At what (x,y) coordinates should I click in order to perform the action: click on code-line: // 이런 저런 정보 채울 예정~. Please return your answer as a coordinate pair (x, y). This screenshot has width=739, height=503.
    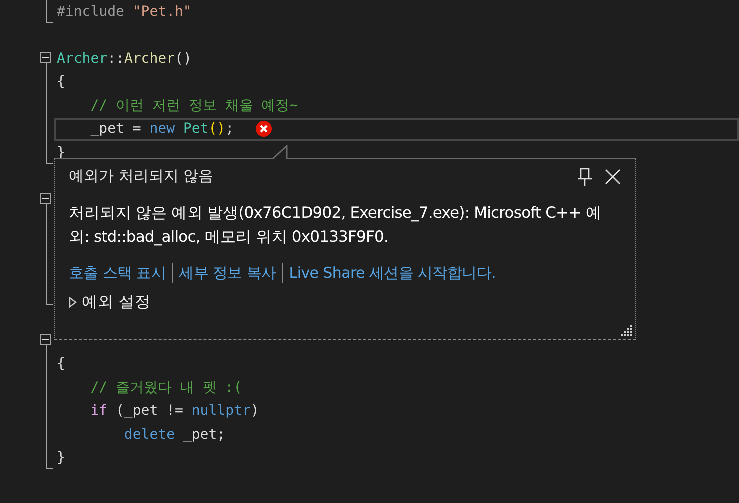
    Looking at the image, I should click on (194, 105).